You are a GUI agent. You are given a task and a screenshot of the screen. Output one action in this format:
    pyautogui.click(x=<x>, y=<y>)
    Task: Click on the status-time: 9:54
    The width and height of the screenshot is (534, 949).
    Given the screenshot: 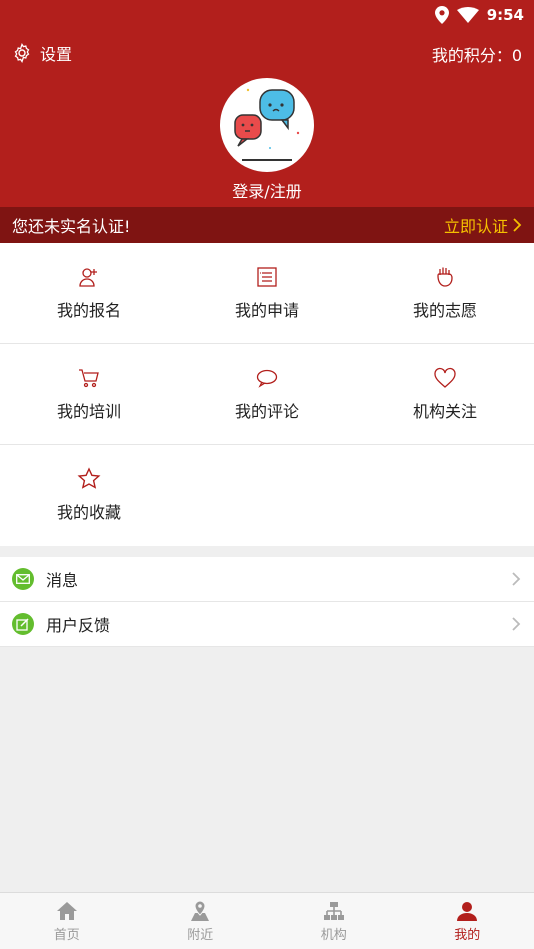 What is the action you would take?
    pyautogui.click(x=505, y=15)
    